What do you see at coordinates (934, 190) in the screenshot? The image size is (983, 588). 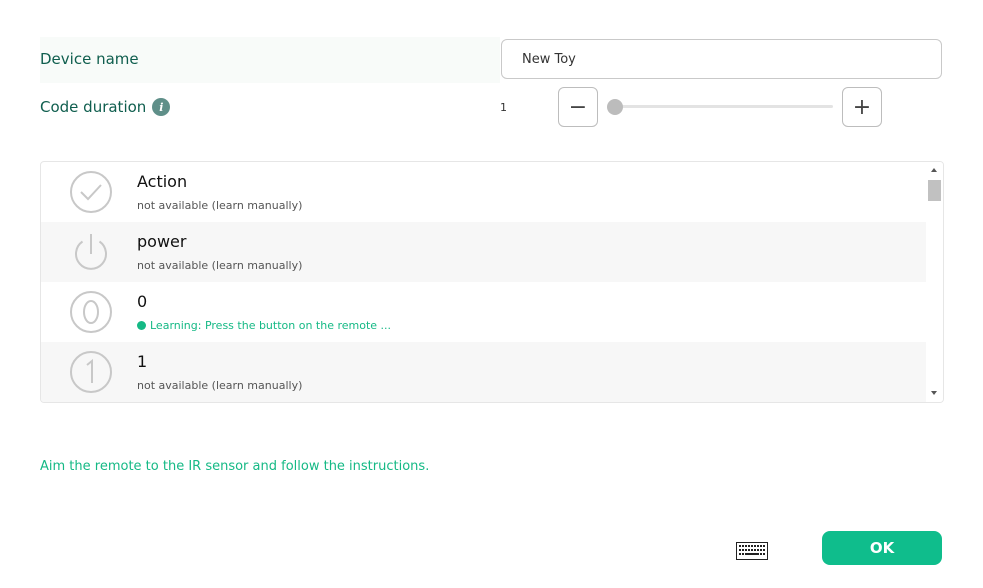 I see `scrollbar-thumb` at bounding box center [934, 190].